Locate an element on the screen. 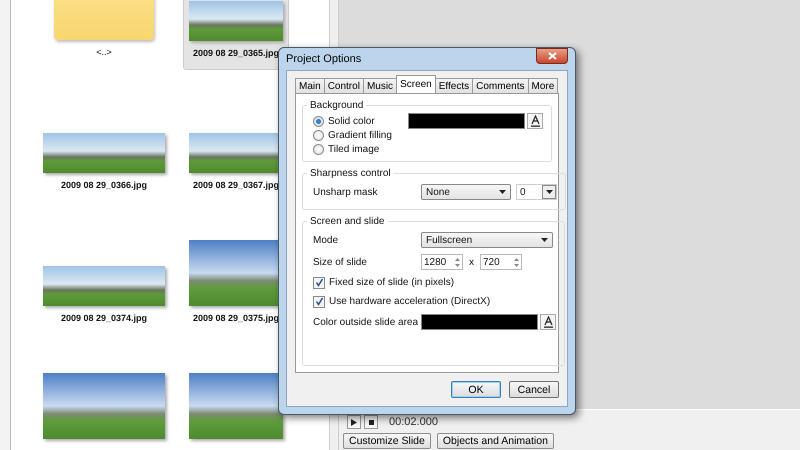 This screenshot has height=450, width=800. field-label: Unsharp mask is located at coordinates (345, 192).